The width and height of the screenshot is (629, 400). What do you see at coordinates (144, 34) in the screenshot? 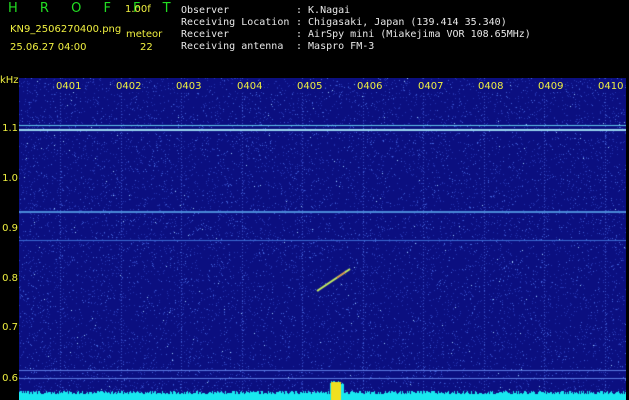
I see `meteor-label: meteor` at bounding box center [144, 34].